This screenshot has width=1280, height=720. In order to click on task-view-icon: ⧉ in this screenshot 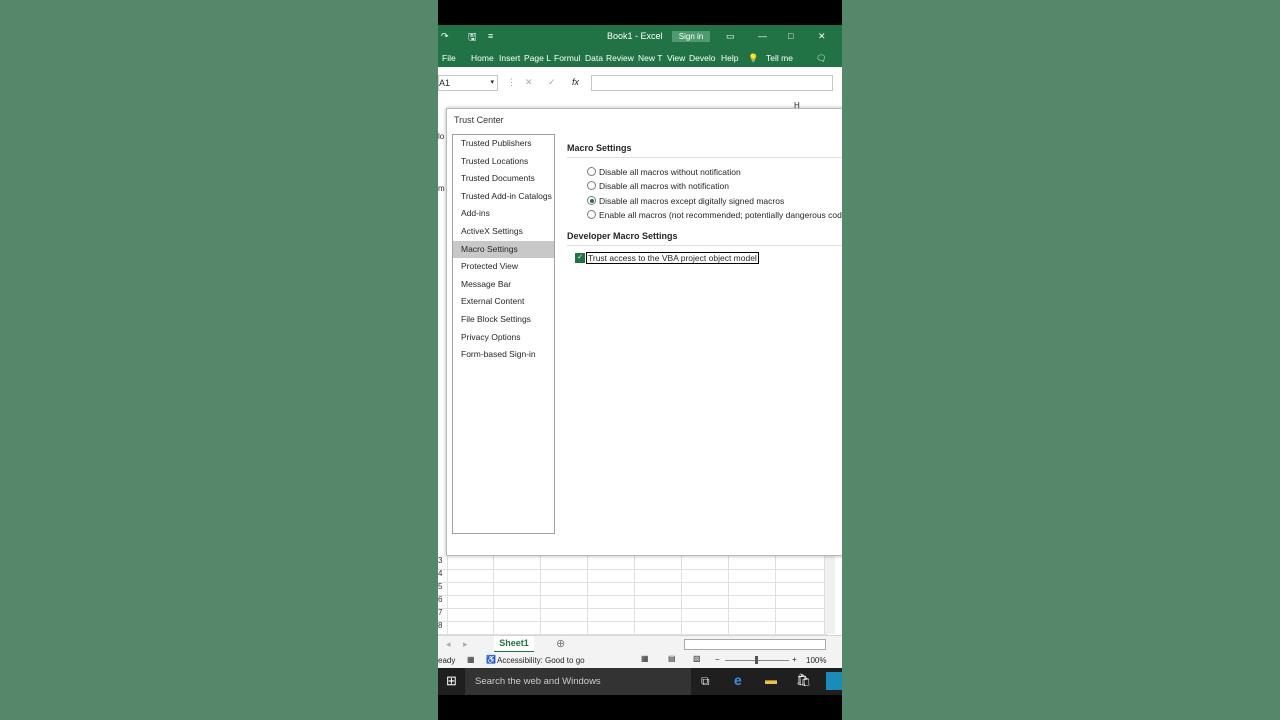, I will do `click(705, 681)`.